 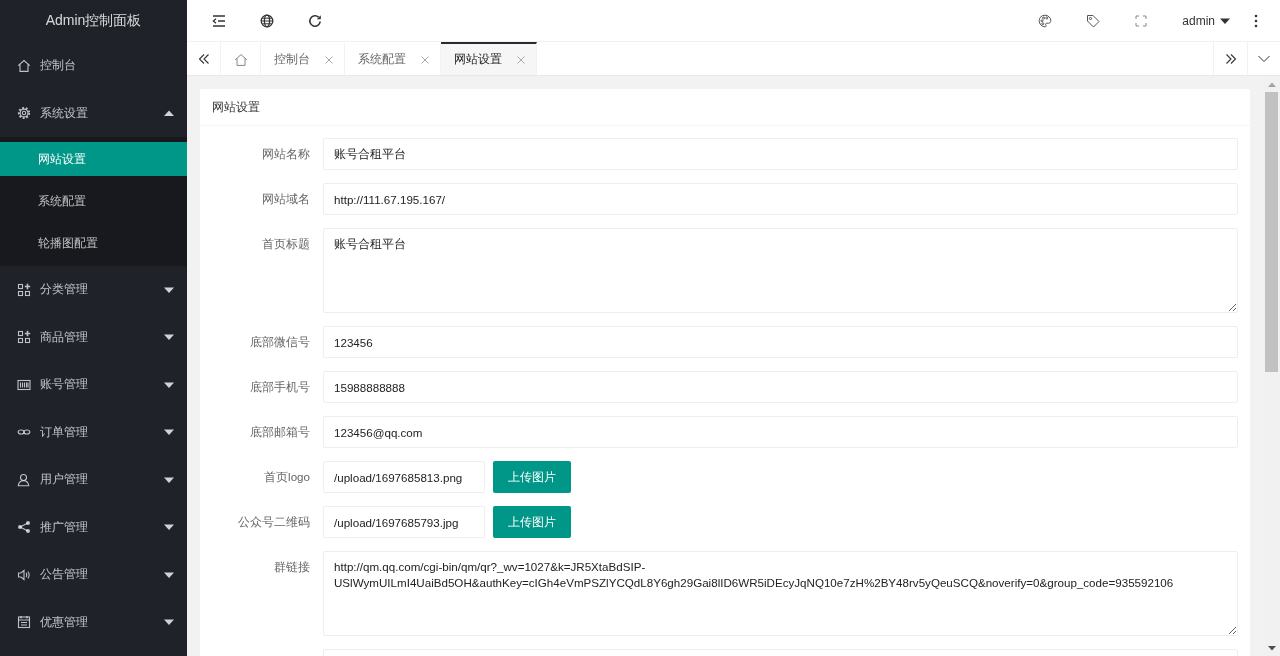 What do you see at coordinates (1256, 20) in the screenshot?
I see `more-icon` at bounding box center [1256, 20].